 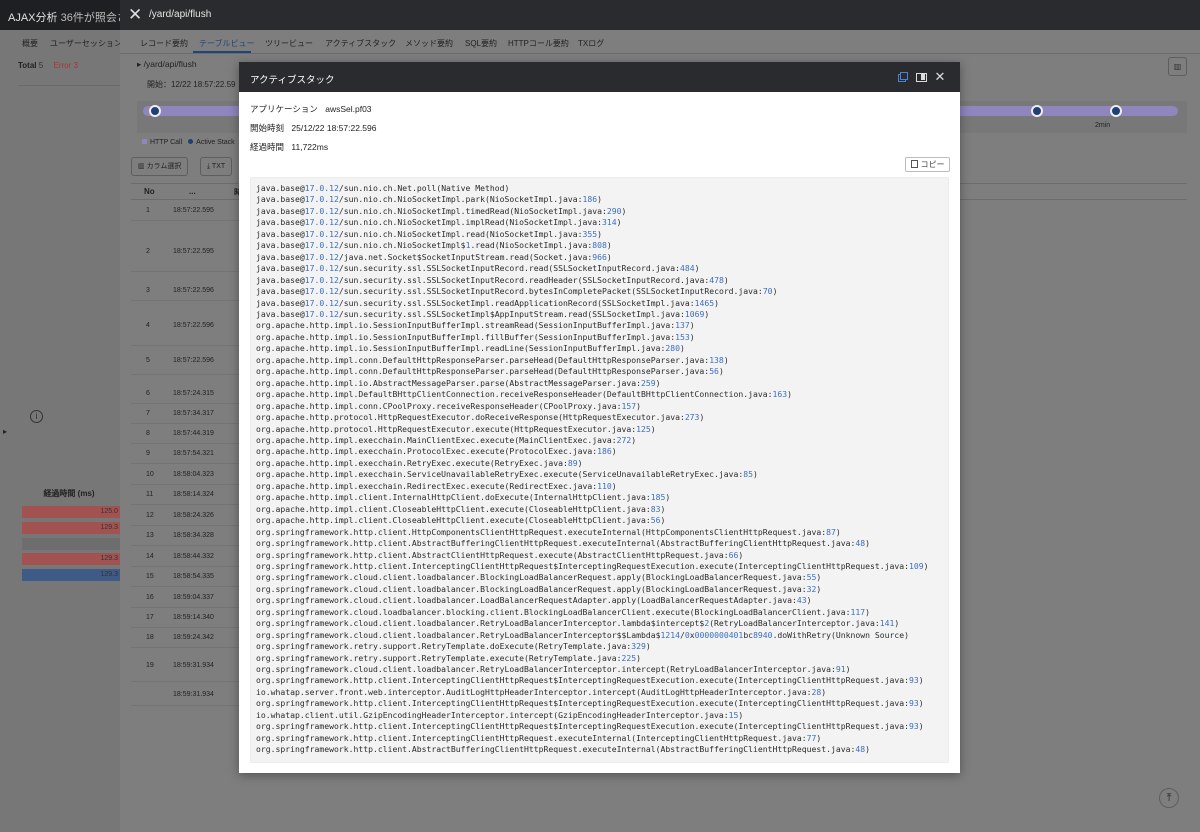 What do you see at coordinates (33, 18) in the screenshot?
I see `window-title-text: AJAX分析` at bounding box center [33, 18].